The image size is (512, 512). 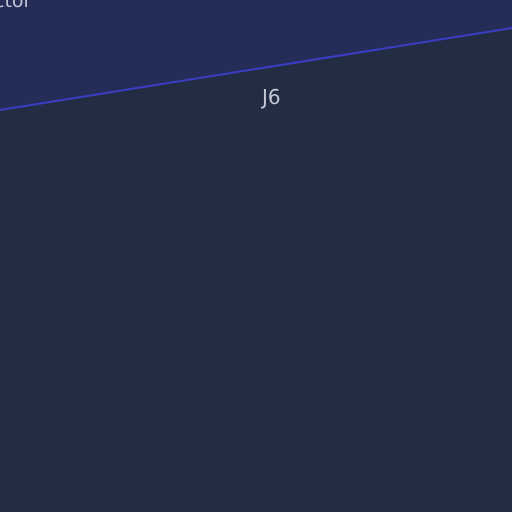 I want to click on upper-zone-label: ctor, so click(x=16, y=6).